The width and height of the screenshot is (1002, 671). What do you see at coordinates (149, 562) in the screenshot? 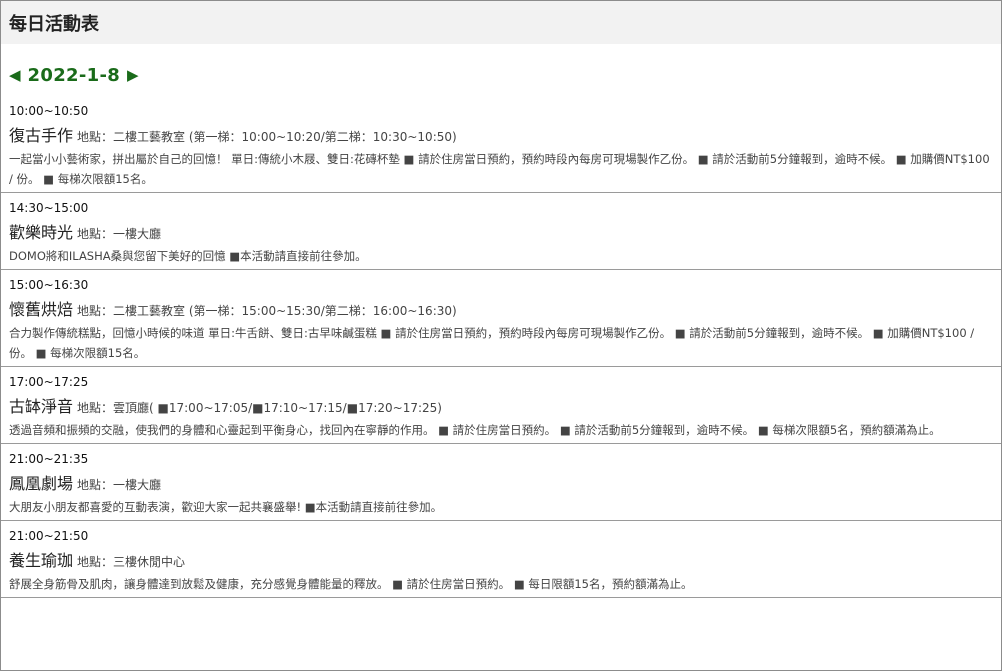
I see `event-location: 三樓休閒中心` at bounding box center [149, 562].